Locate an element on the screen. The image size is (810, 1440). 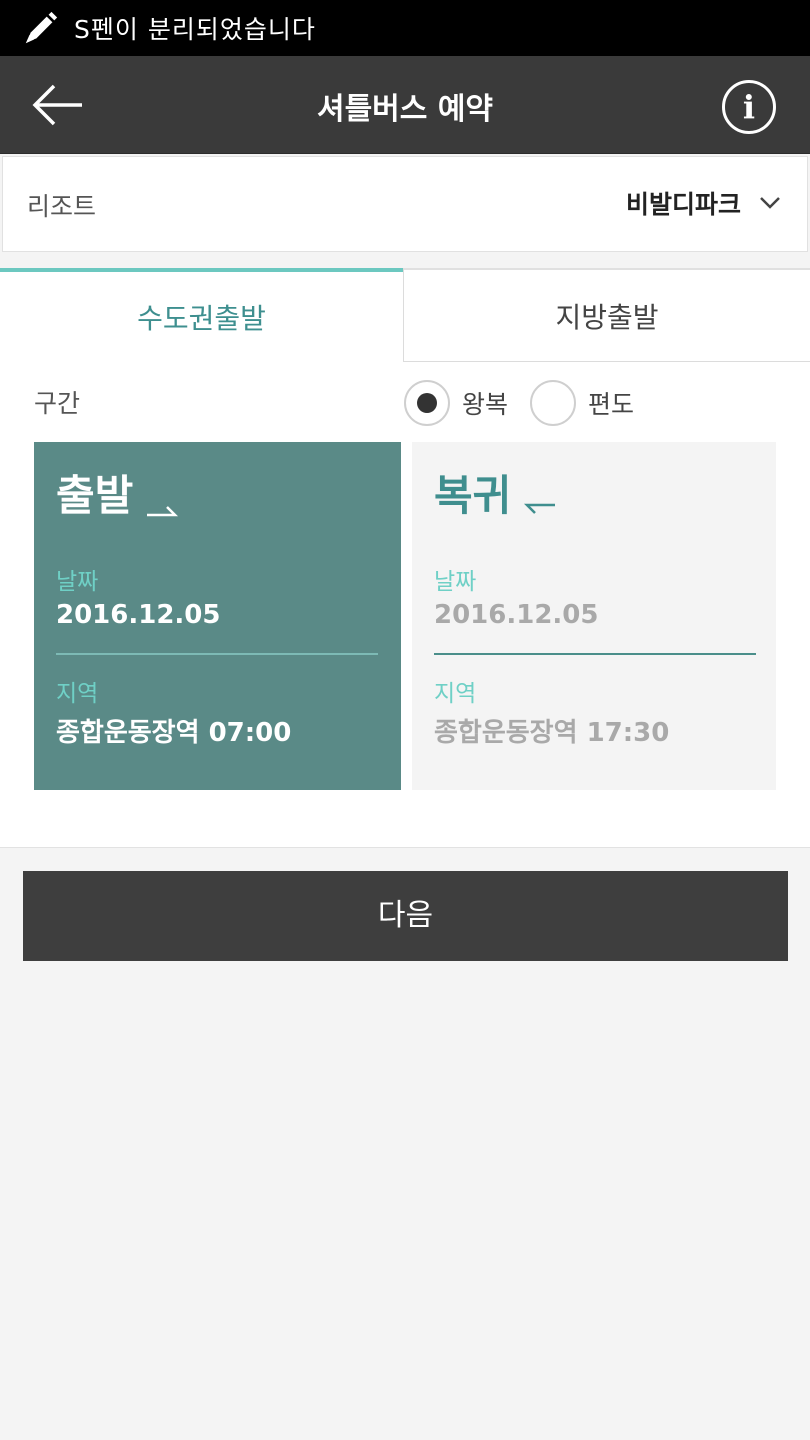
pen-icon is located at coordinates (41, 27).